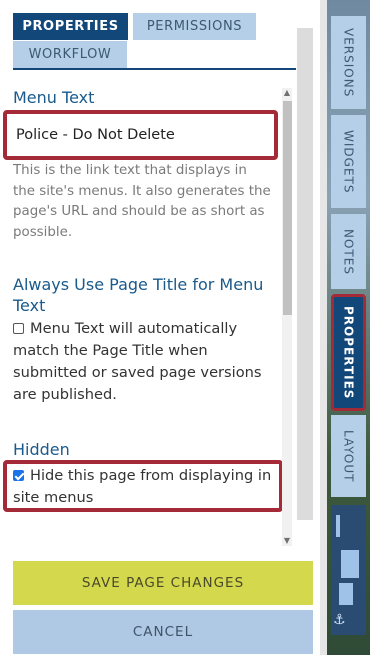 The height and width of the screenshot is (655, 370). Describe the element at coordinates (163, 583) in the screenshot. I see `save-page-changes-button: SAVE PAGE CHANGES` at that location.